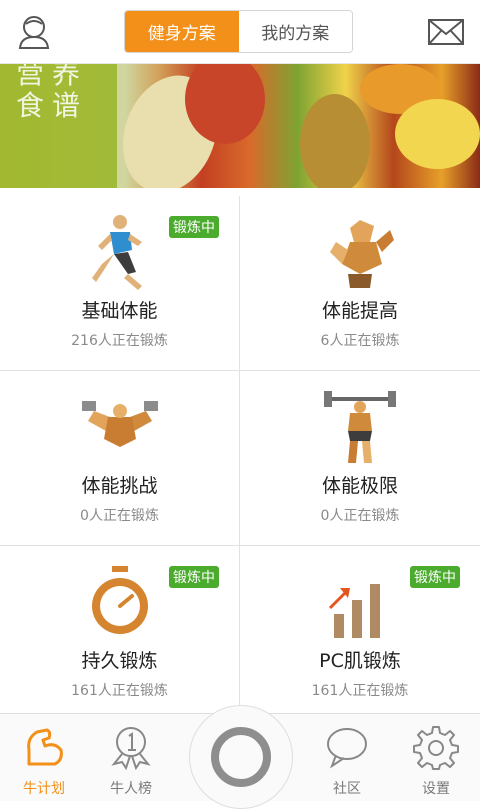  What do you see at coordinates (182, 31) in the screenshot?
I see `tab-fitness-plan: 健身方案` at bounding box center [182, 31].